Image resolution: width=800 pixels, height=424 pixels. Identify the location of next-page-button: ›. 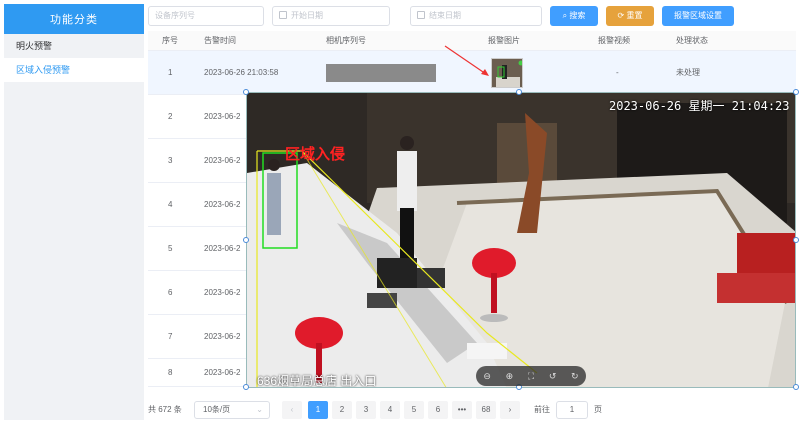
(510, 410).